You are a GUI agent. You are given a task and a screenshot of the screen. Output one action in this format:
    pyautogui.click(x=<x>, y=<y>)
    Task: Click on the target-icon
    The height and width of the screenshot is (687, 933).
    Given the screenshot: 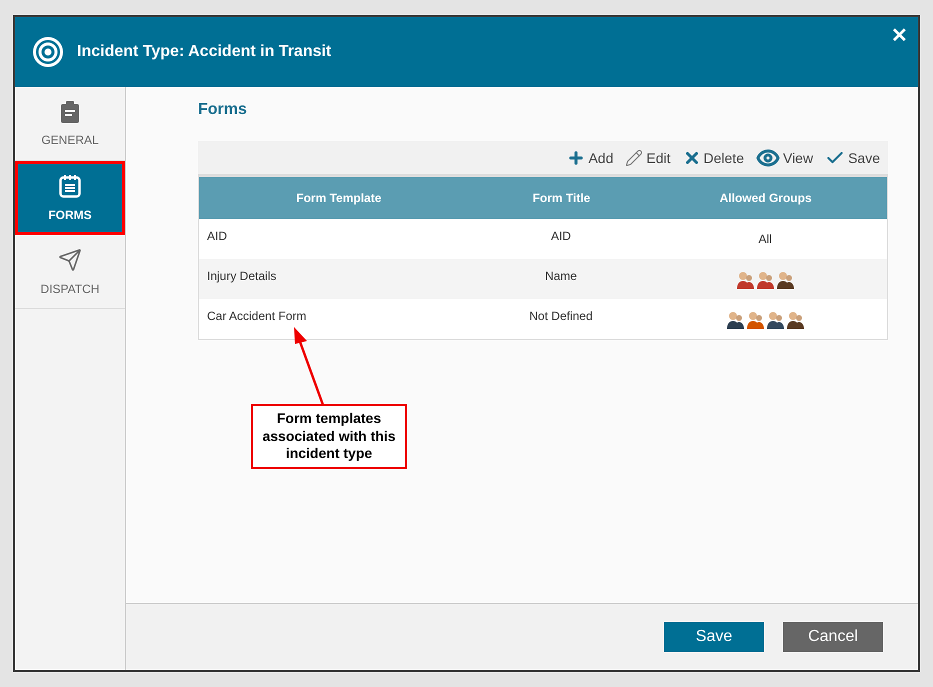 What is the action you would take?
    pyautogui.click(x=48, y=52)
    